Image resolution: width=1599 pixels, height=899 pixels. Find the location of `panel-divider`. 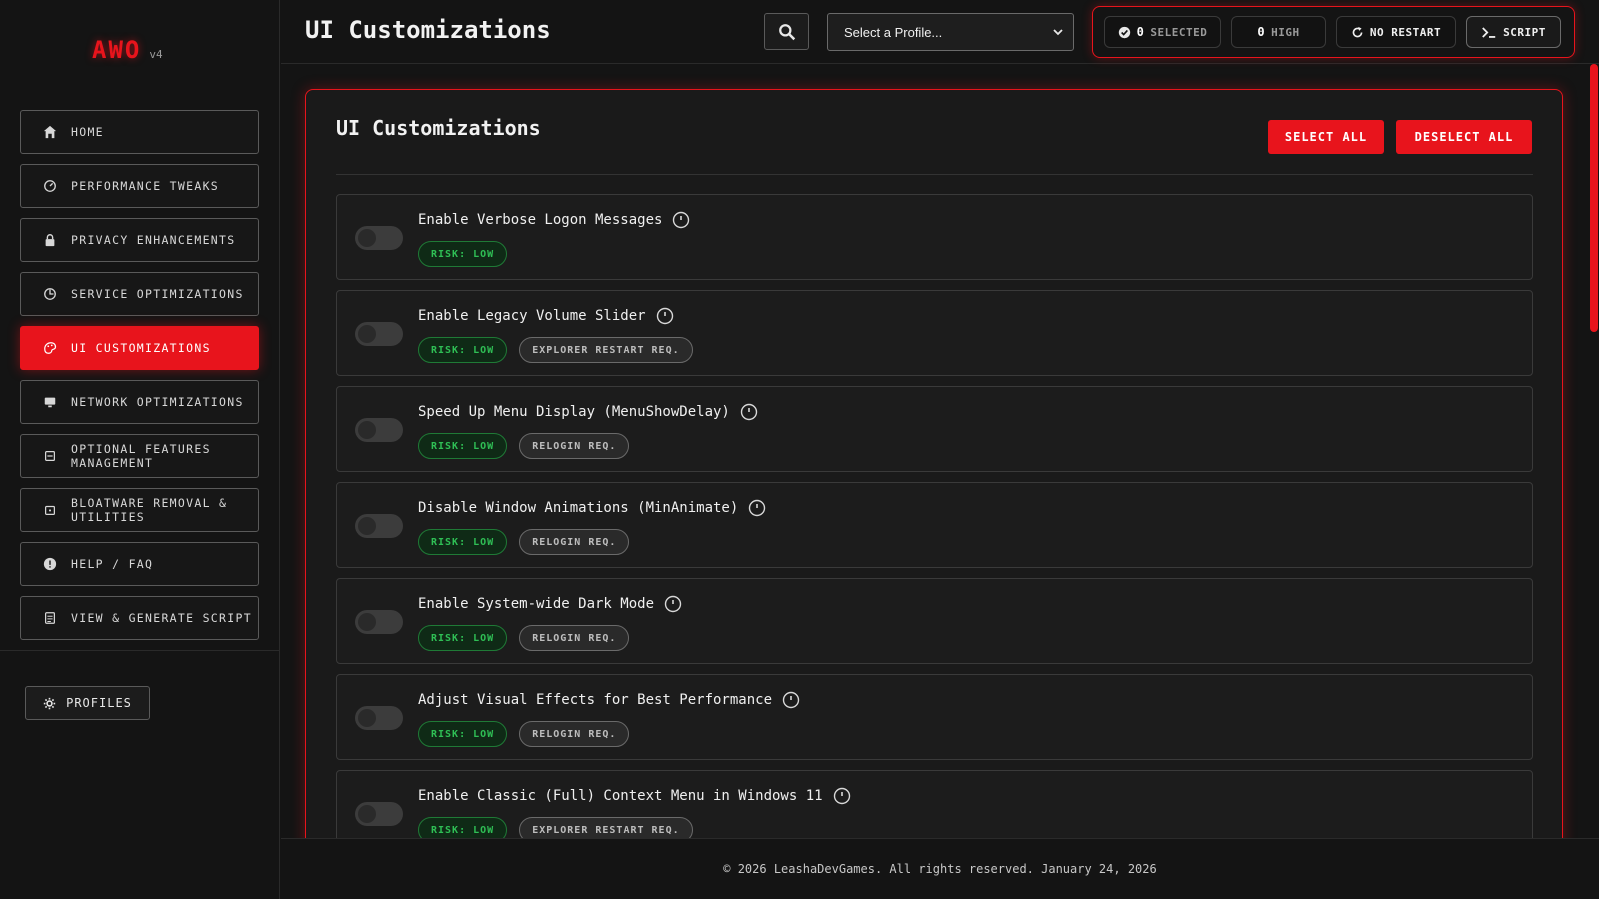

panel-divider is located at coordinates (934, 174).